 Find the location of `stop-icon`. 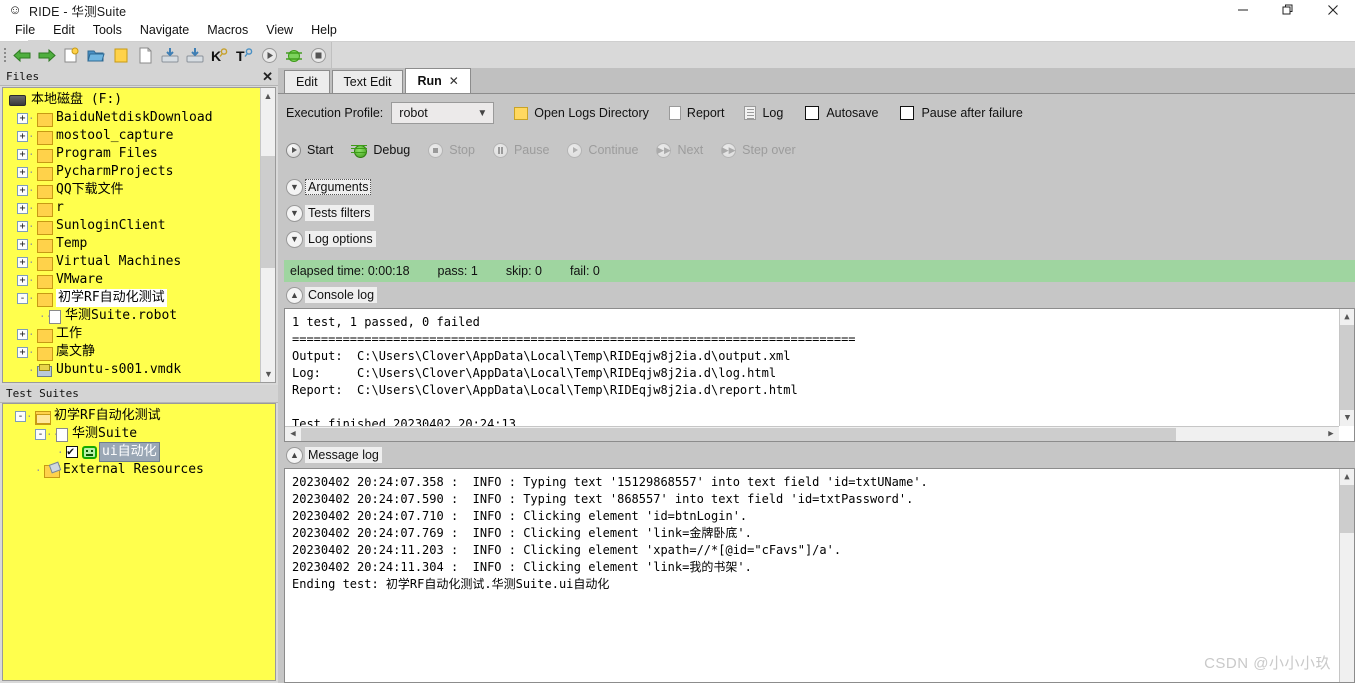

stop-icon is located at coordinates (318, 55).